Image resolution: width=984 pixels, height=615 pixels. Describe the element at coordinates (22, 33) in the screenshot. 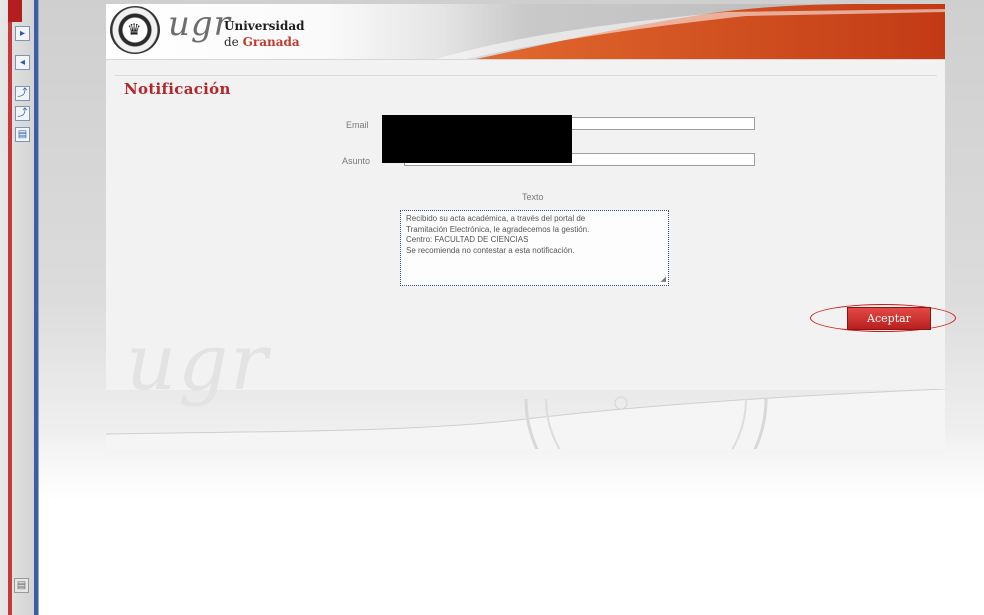

I see `arrow-icon: ▸` at that location.